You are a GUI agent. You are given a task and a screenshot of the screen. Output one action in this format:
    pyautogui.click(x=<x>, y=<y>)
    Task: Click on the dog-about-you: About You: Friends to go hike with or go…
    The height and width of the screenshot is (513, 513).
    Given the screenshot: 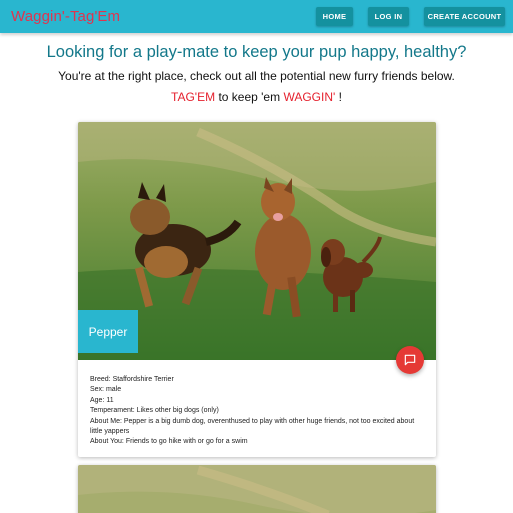 What is the action you would take?
    pyautogui.click(x=169, y=442)
    